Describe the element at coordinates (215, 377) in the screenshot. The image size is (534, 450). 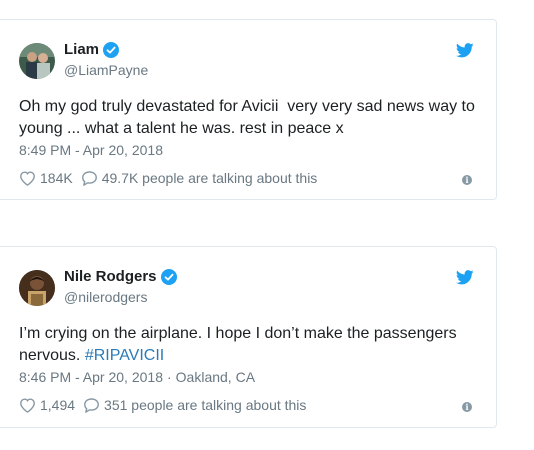
I see `location-link: Oakland, CA` at that location.